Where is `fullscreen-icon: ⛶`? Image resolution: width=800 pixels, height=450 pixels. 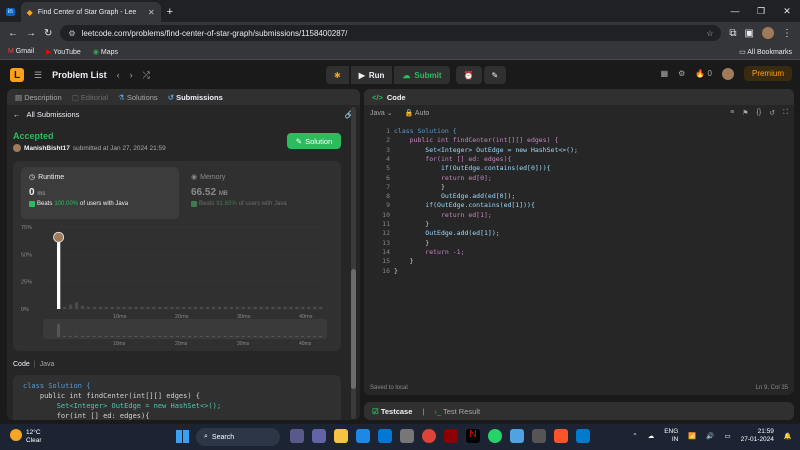 fullscreen-icon: ⛶ is located at coordinates (785, 113).